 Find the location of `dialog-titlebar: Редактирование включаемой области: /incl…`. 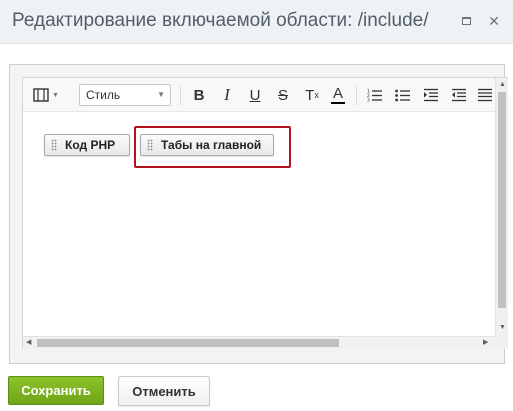

dialog-titlebar: Редактирование включаемой области: /incl… is located at coordinates (256, 22).